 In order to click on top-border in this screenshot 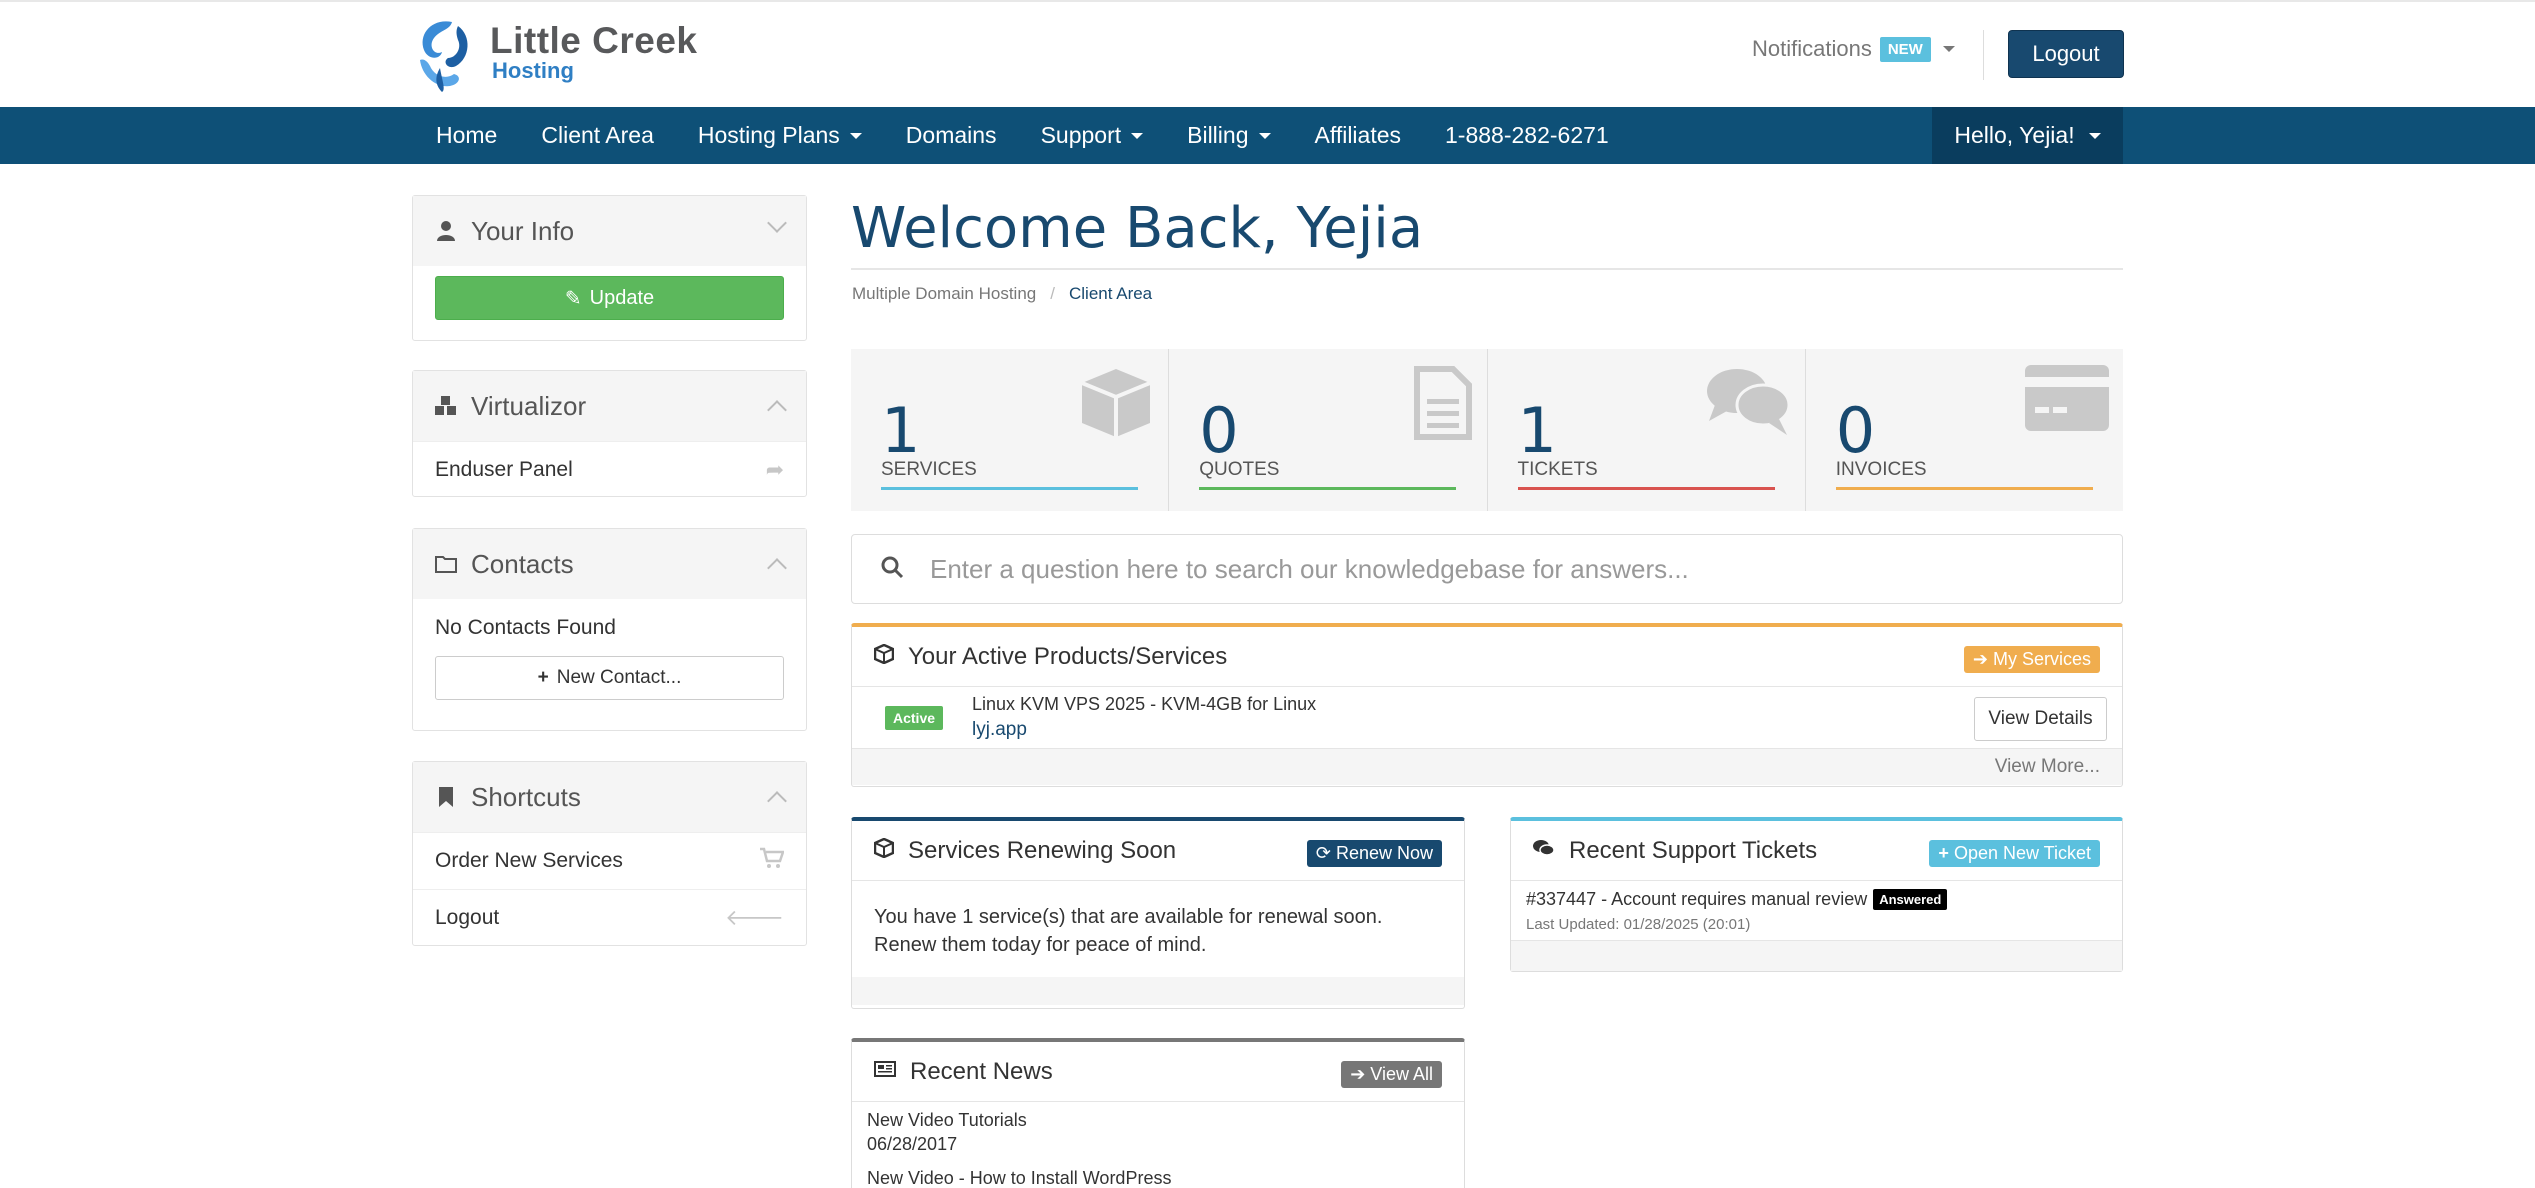, I will do `click(1267, 1)`.